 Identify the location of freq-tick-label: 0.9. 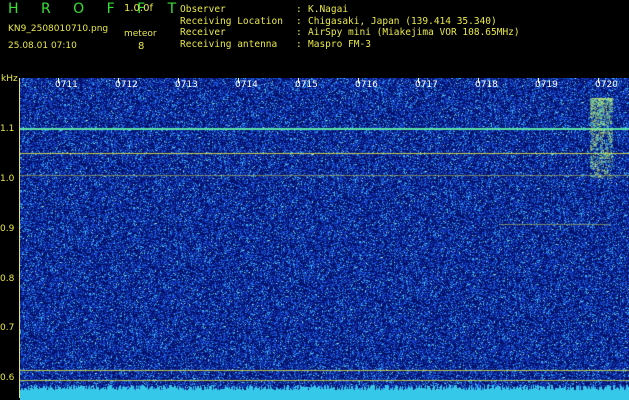
(7, 229).